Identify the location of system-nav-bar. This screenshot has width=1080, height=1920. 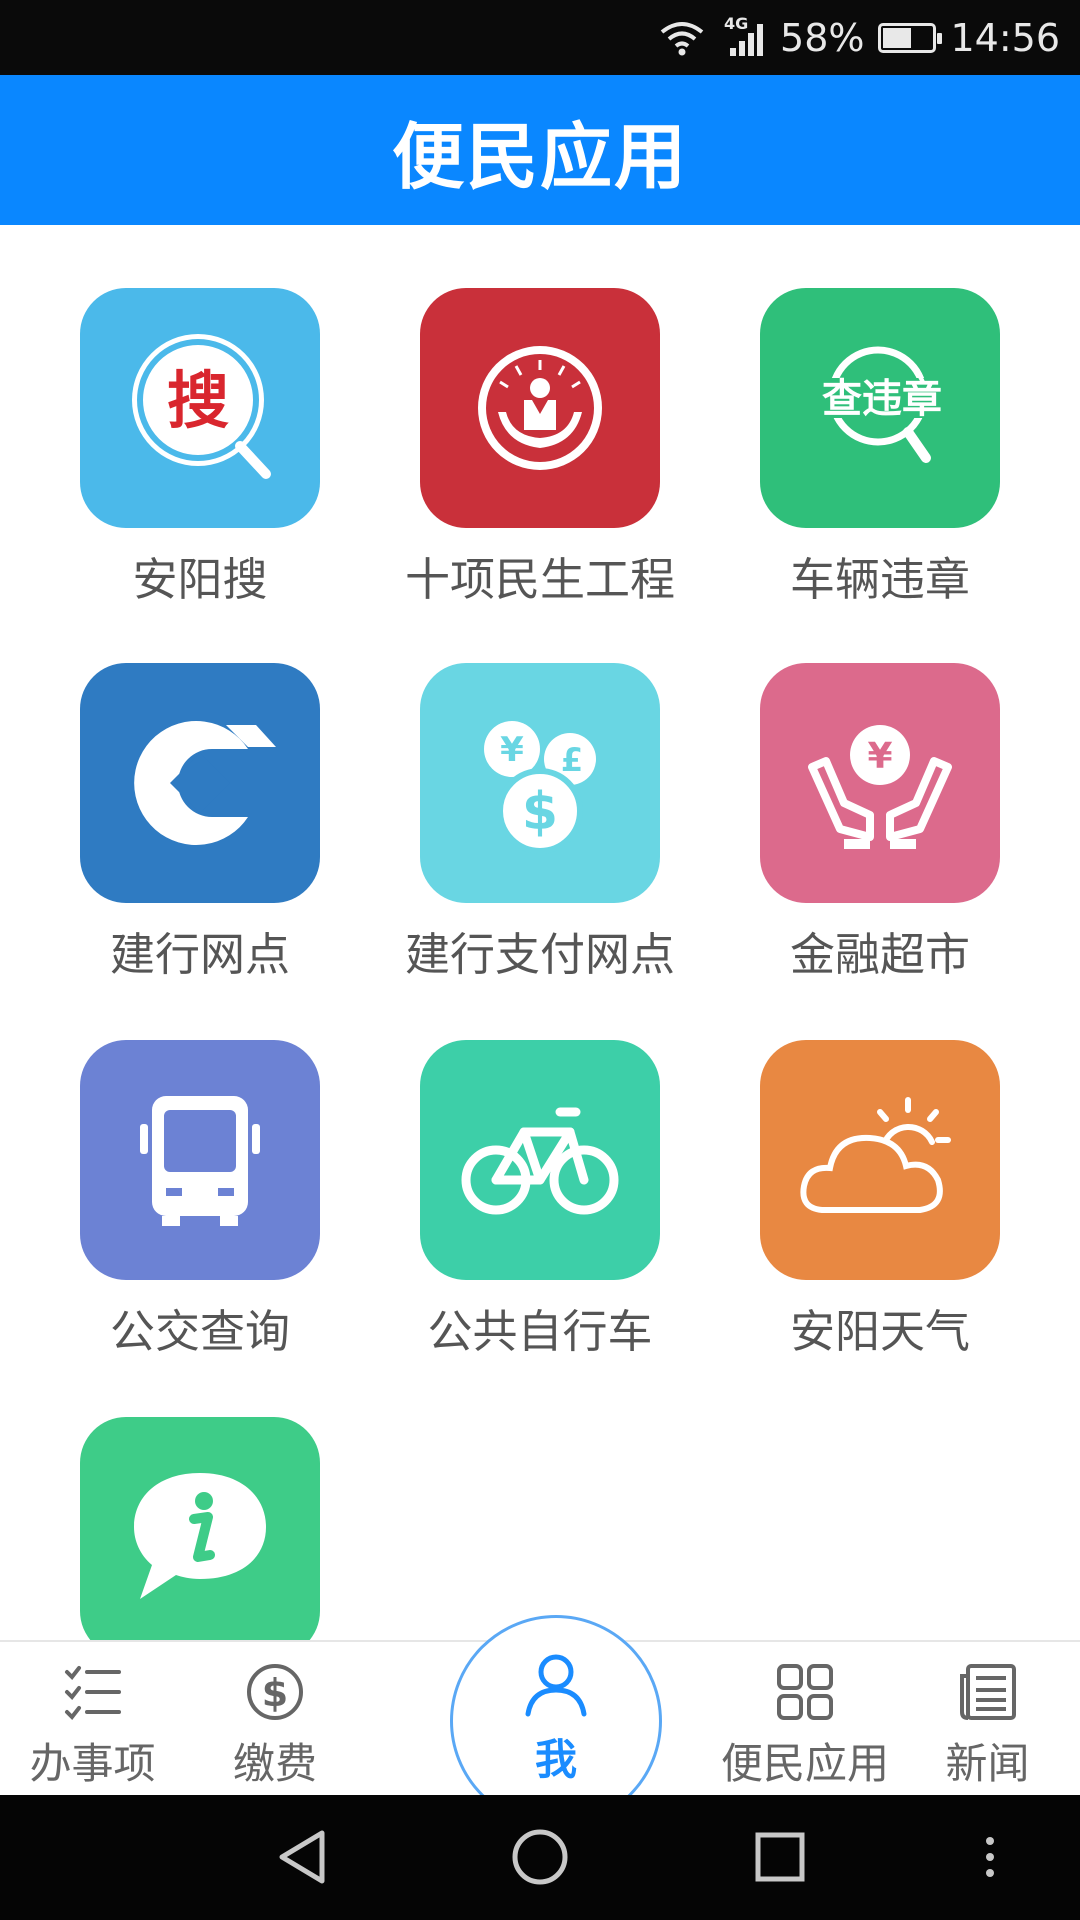
(540, 1857).